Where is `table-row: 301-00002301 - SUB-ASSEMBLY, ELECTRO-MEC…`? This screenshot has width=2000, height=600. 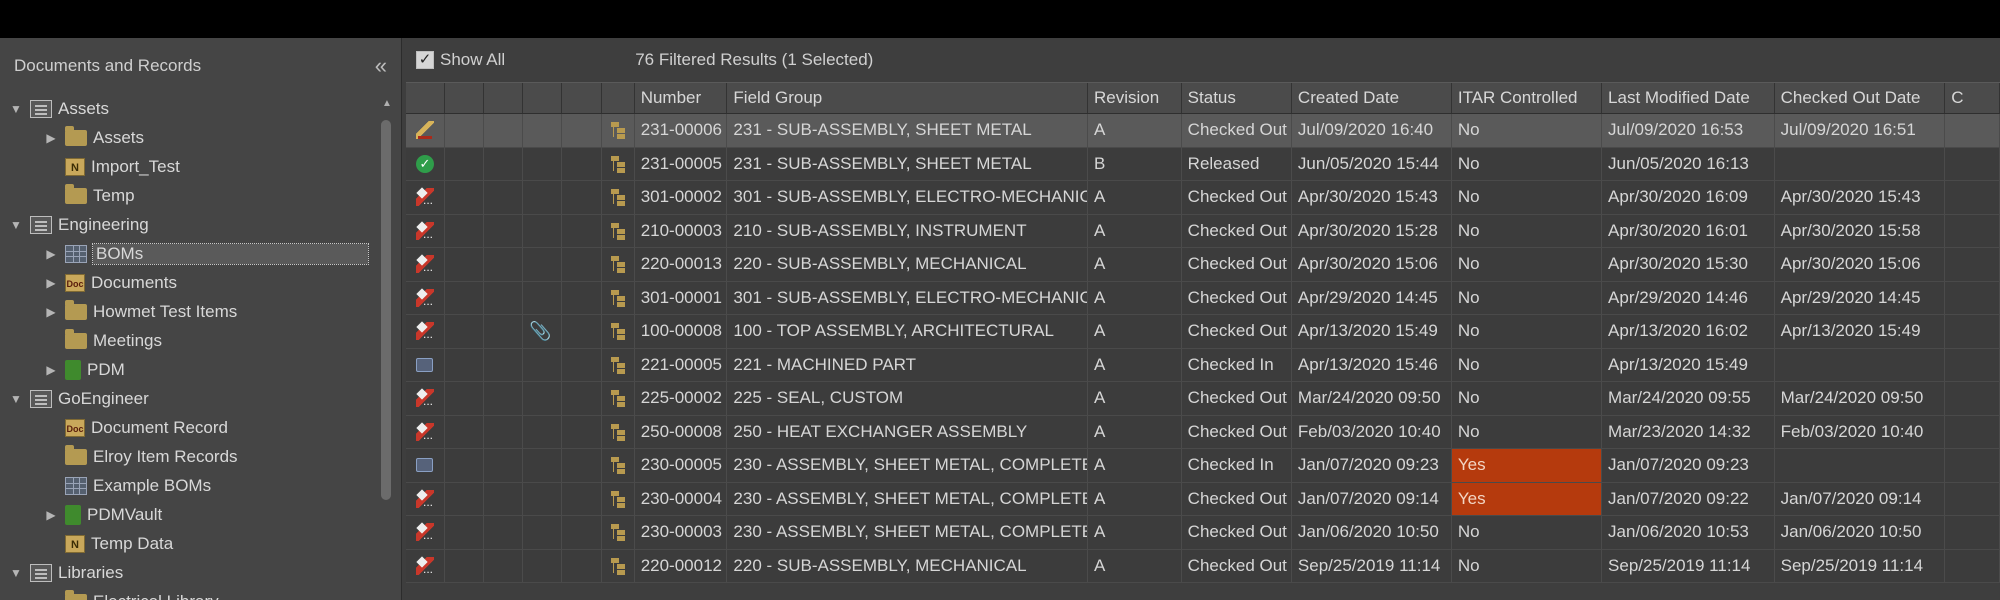 table-row: 301-00002301 - SUB-ASSEMBLY, ELECTRO-MEC… is located at coordinates (1203, 198).